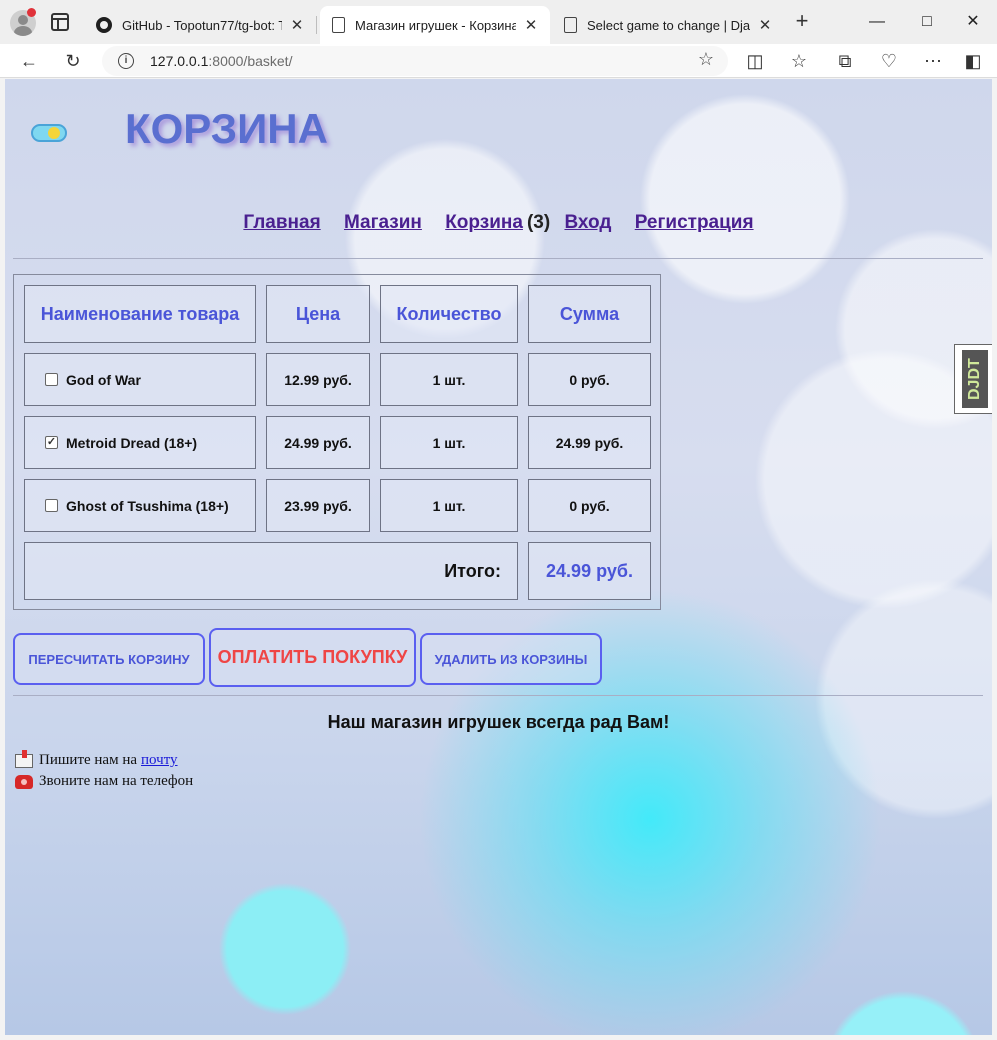  What do you see at coordinates (31, 12) in the screenshot?
I see `notification-dot-icon` at bounding box center [31, 12].